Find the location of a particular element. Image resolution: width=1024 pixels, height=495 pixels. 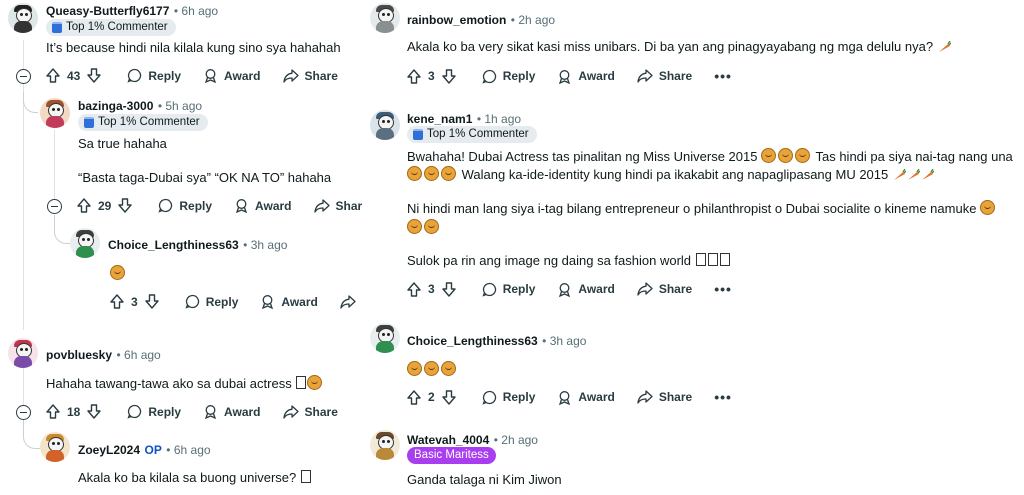

comment-text: Sa true hahaha is located at coordinates (122, 143).